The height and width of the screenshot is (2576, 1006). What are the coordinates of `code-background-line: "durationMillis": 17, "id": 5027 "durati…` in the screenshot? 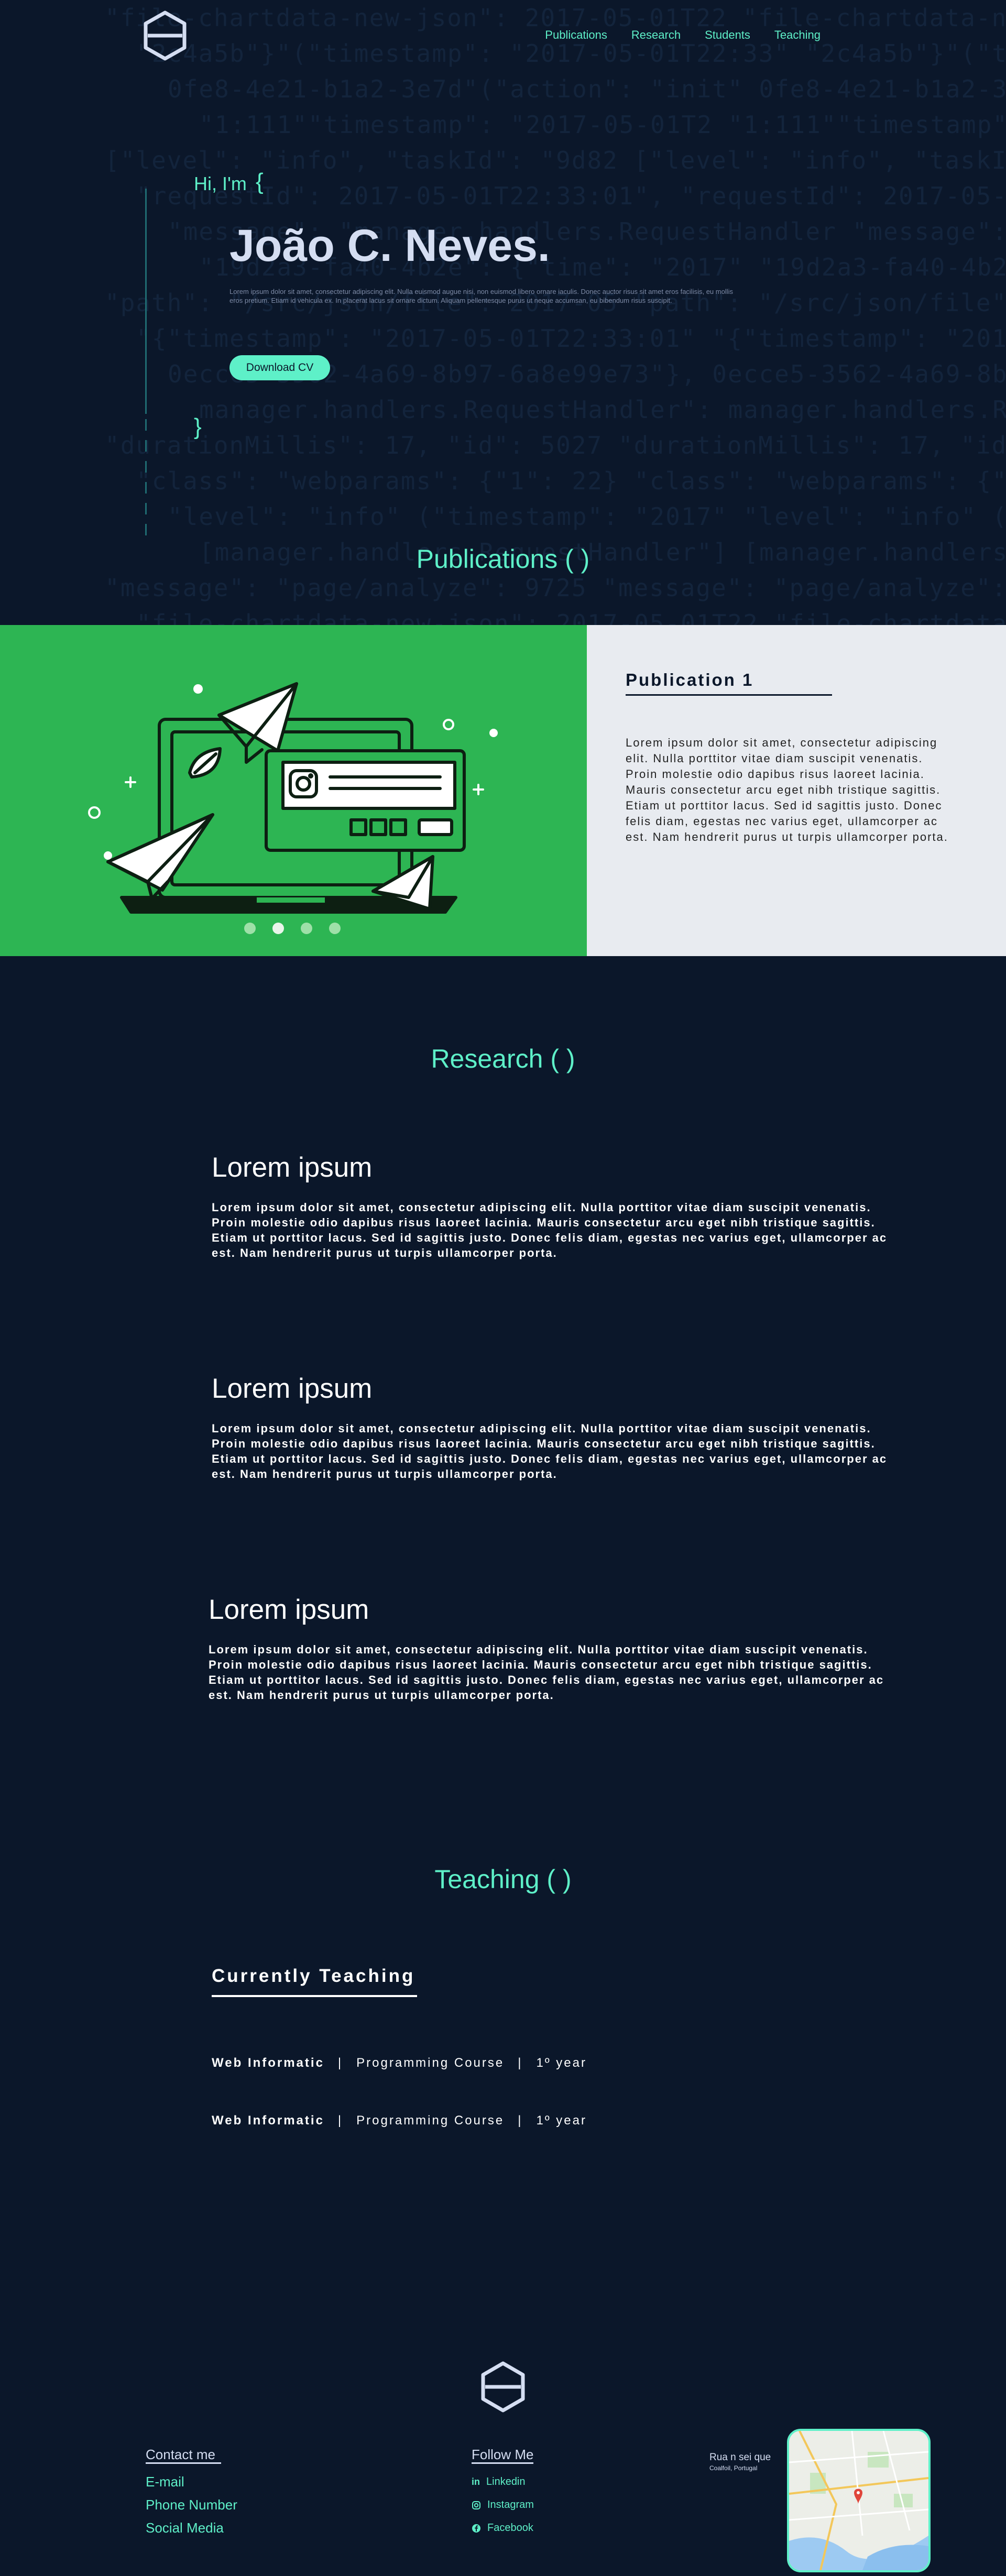 It's located at (555, 445).